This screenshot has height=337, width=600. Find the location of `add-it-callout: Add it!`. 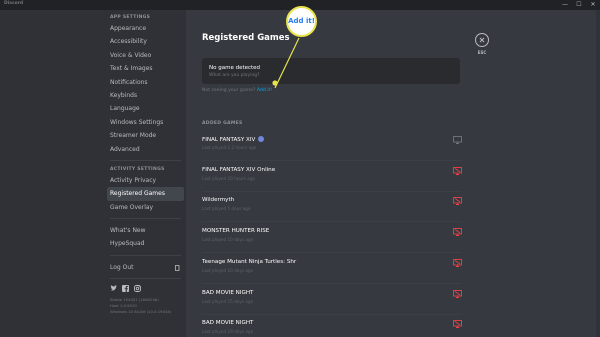

add-it-callout: Add it! is located at coordinates (301, 21).